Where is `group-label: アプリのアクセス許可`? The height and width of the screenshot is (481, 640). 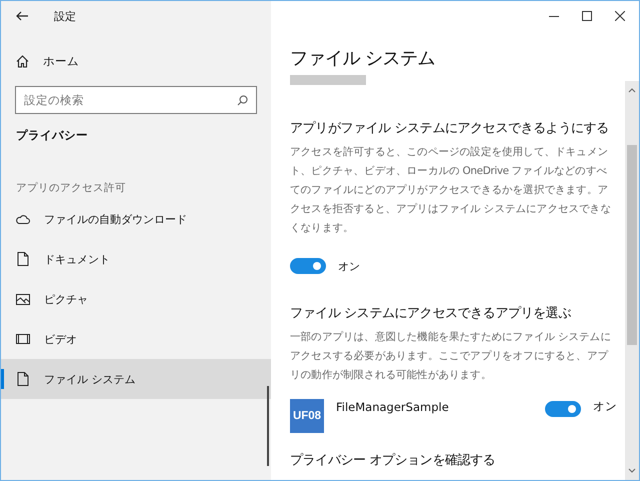 group-label: アプリのアクセス許可 is located at coordinates (71, 188).